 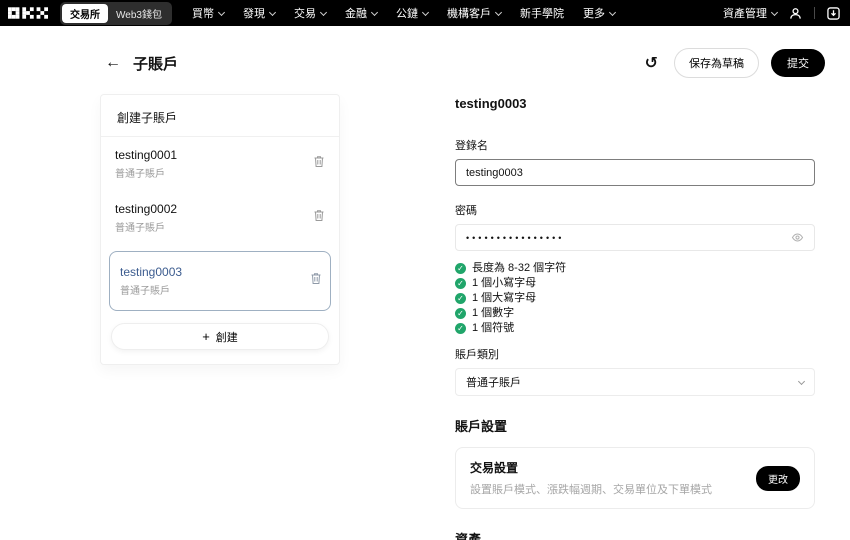 What do you see at coordinates (599, 13) in the screenshot?
I see `nav-more: 更多` at bounding box center [599, 13].